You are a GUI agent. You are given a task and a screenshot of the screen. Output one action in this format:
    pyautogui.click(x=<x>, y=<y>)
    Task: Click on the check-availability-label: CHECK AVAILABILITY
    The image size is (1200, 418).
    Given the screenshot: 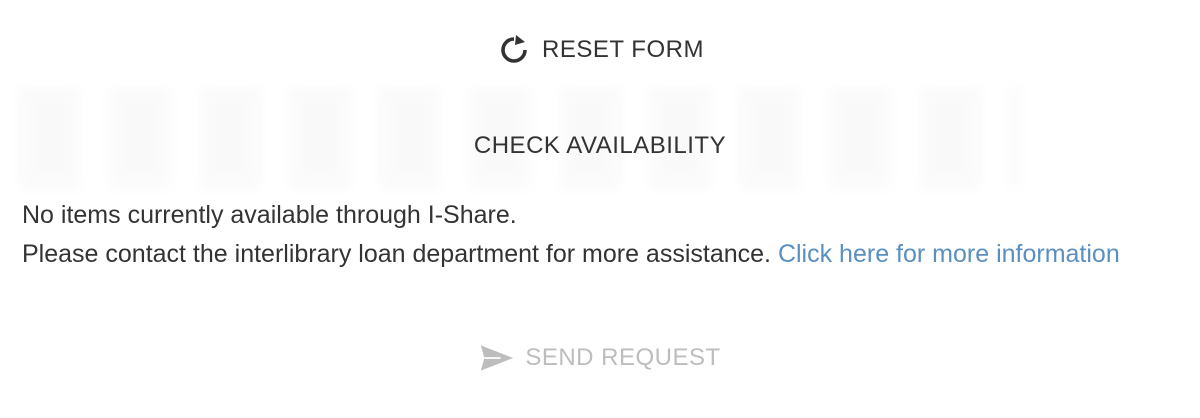 What is the action you would take?
    pyautogui.click(x=600, y=145)
    